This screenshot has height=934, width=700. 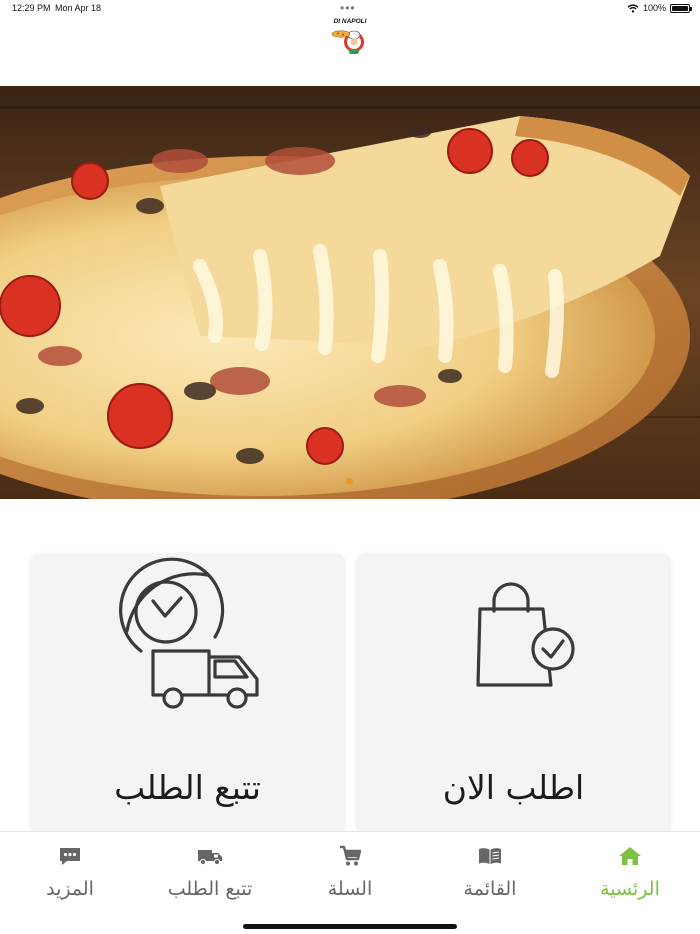 I want to click on status-bar: 12:29 PM Mon Apr 18 ••• 100%, so click(x=350, y=9).